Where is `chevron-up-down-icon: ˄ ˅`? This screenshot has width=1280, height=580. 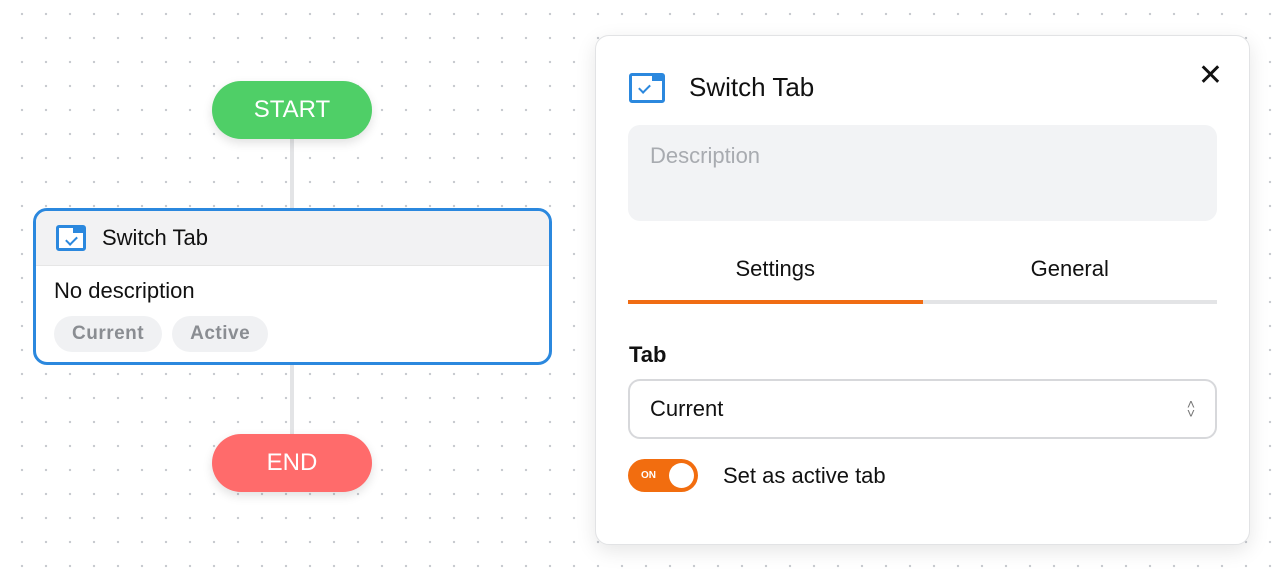 chevron-up-down-icon: ˄ ˅ is located at coordinates (1190, 408).